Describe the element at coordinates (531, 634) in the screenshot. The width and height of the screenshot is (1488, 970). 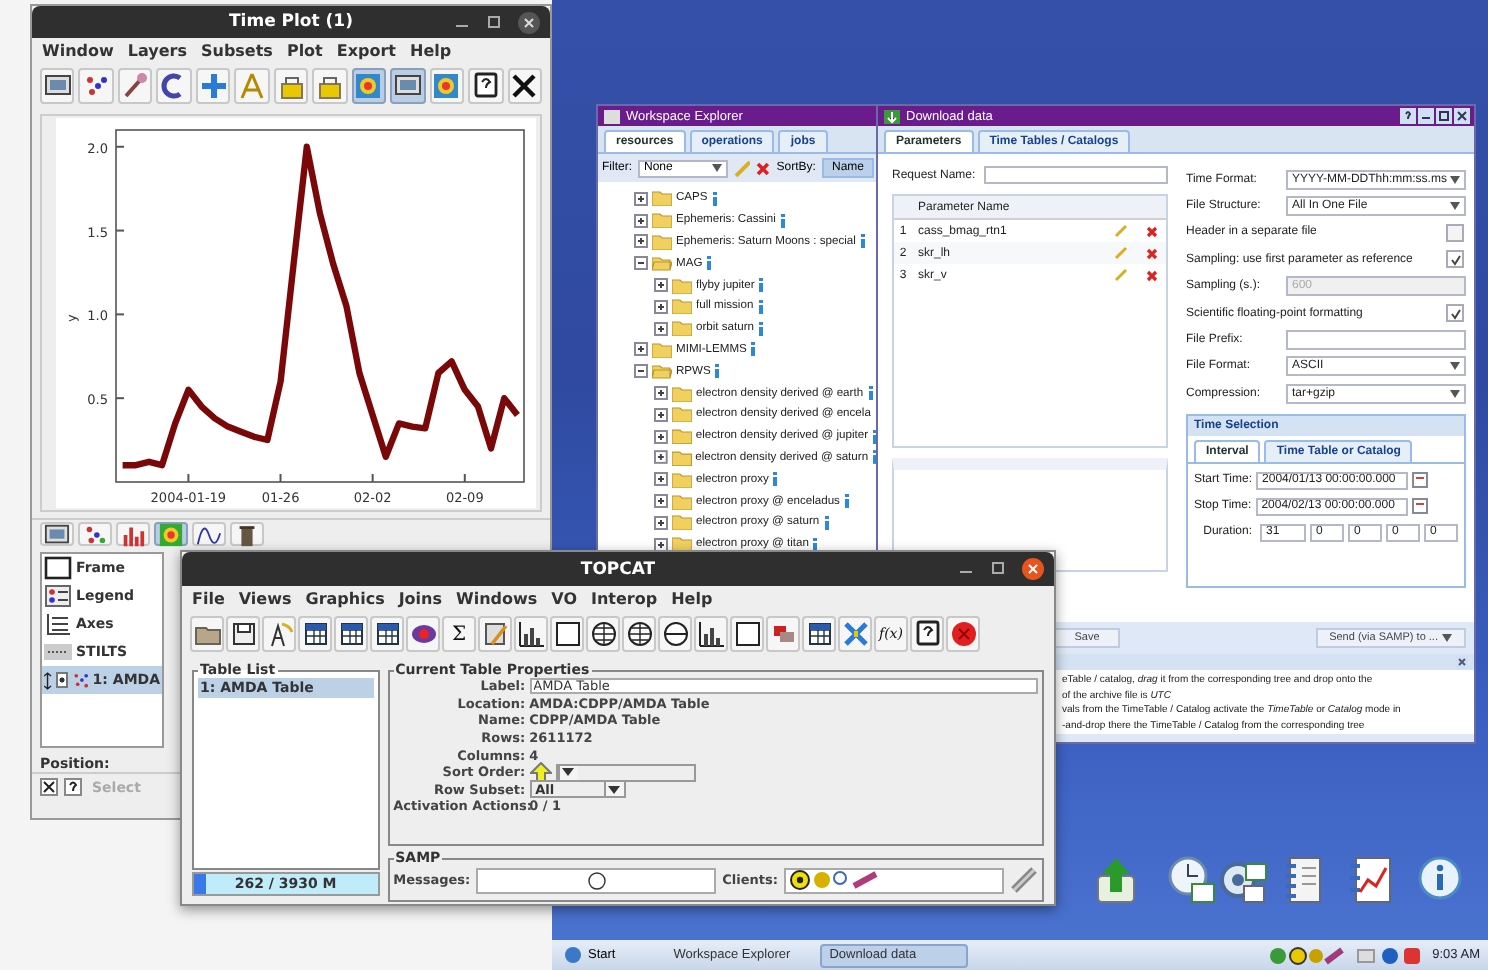
I see `histogram-icon` at that location.